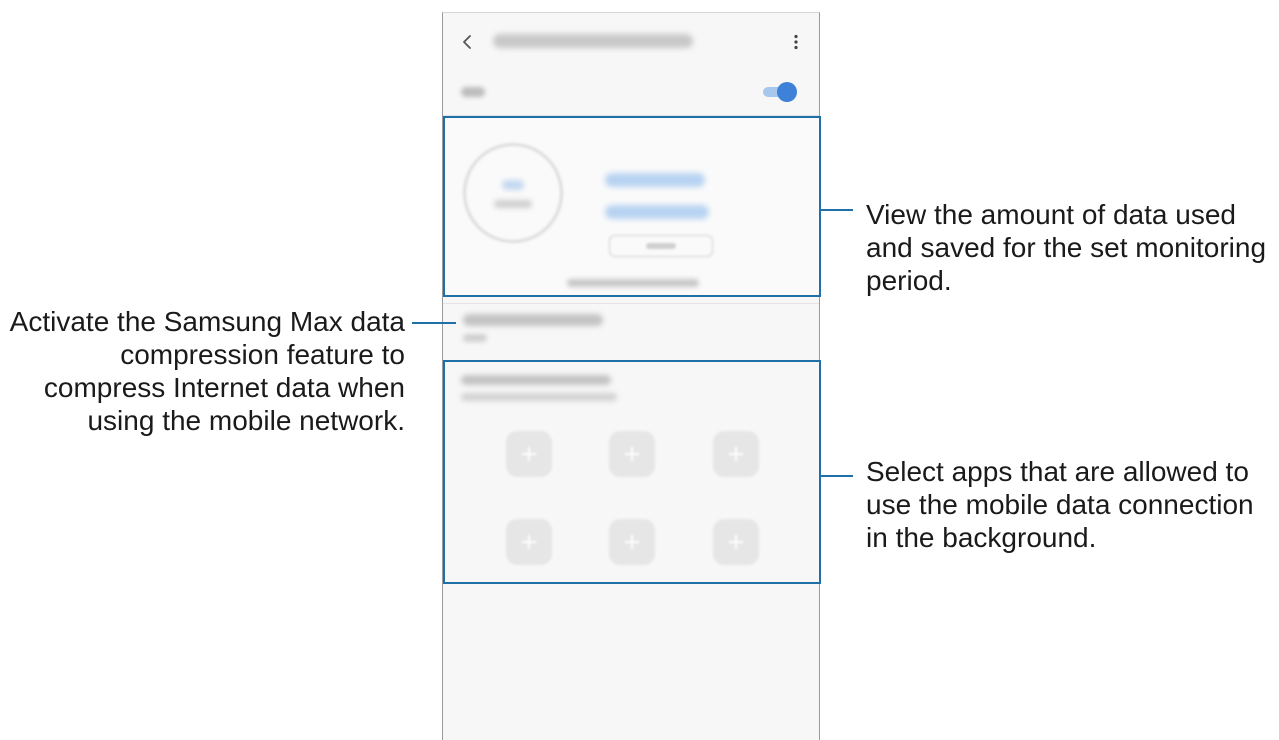  I want to click on usage-leader-line, so click(837, 210).